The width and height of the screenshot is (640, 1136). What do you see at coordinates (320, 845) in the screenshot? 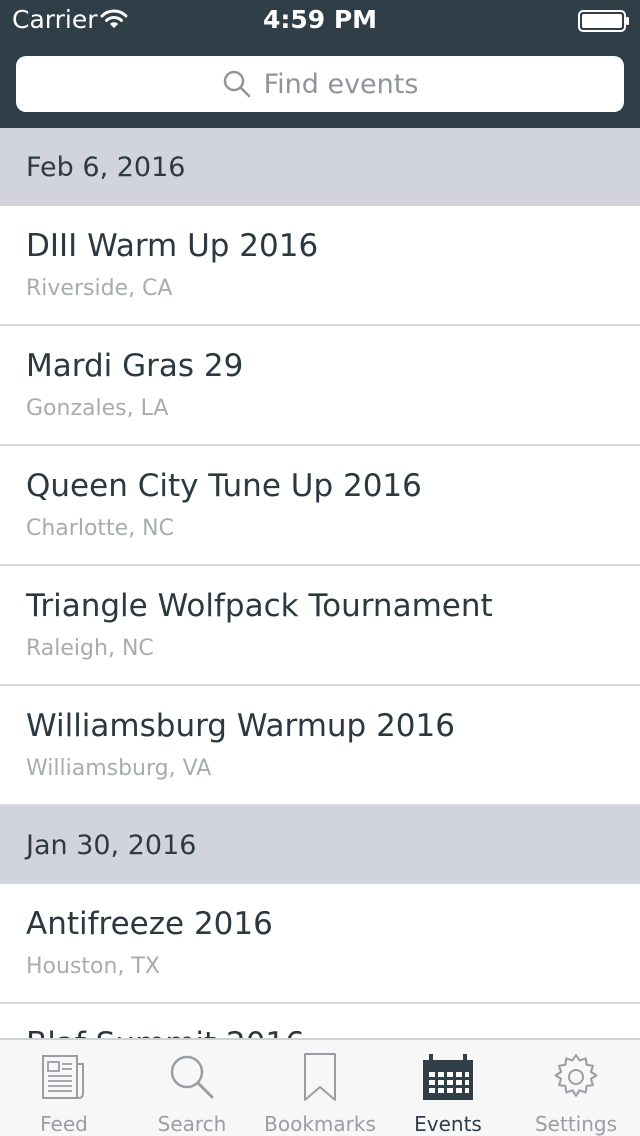
I see `section-header-date: Jan 30, 2016` at bounding box center [320, 845].